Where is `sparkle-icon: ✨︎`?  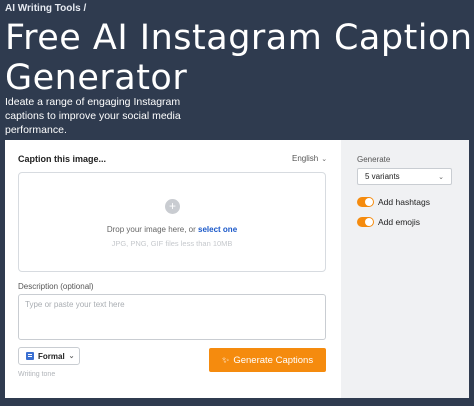
sparkle-icon: ✨︎ is located at coordinates (225, 359).